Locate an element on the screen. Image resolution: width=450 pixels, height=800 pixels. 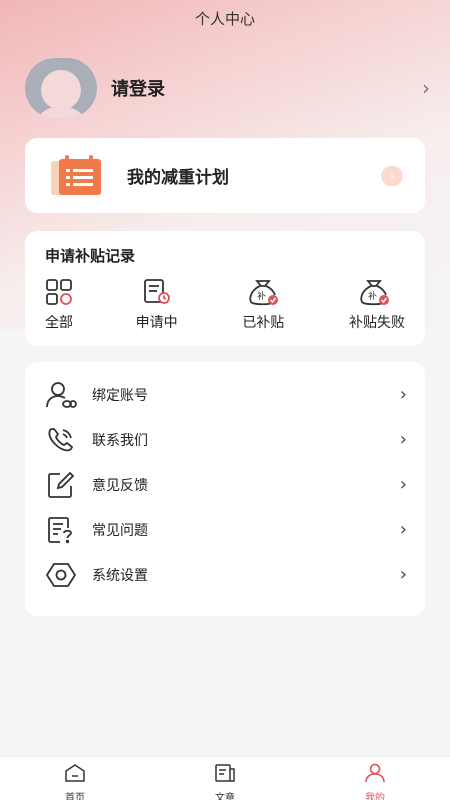
menu-item-label: 意见反馈 is located at coordinates (120, 485).